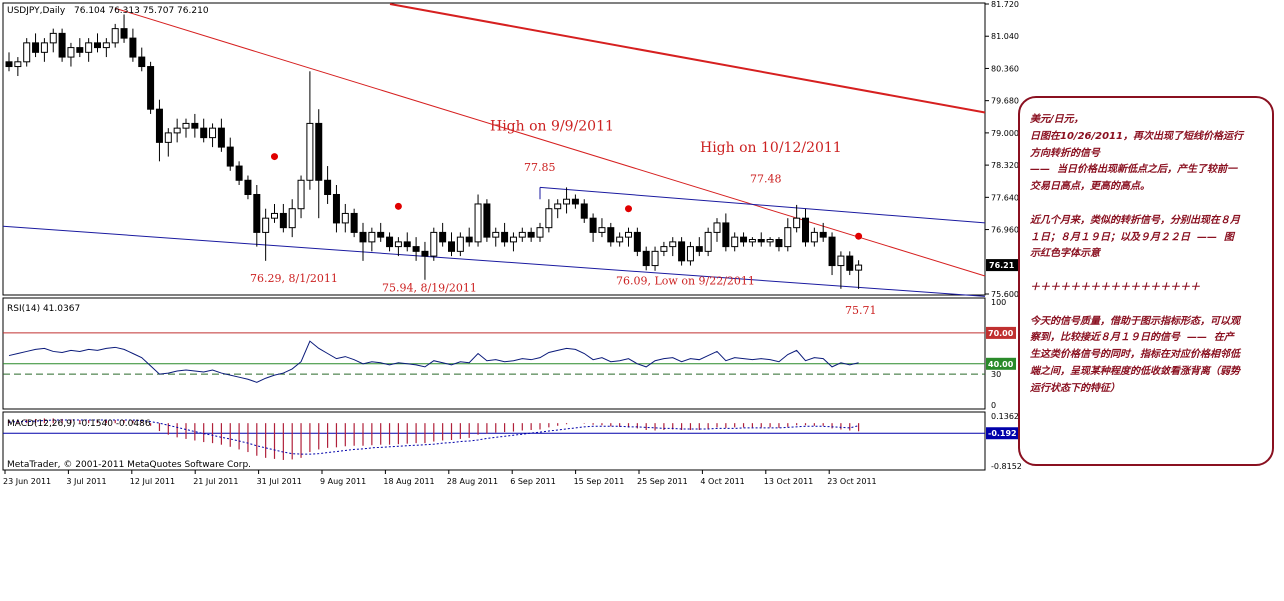 This screenshot has height=601, width=1284. I want to click on annotation-high-10-12: High on 10/12/2011, so click(771, 148).